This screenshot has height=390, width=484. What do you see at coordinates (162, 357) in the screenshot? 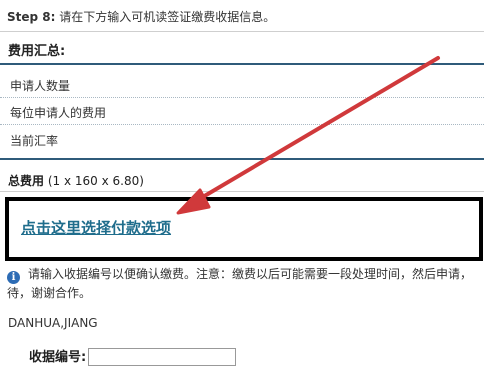
I see `receipt-number-input` at bounding box center [162, 357].